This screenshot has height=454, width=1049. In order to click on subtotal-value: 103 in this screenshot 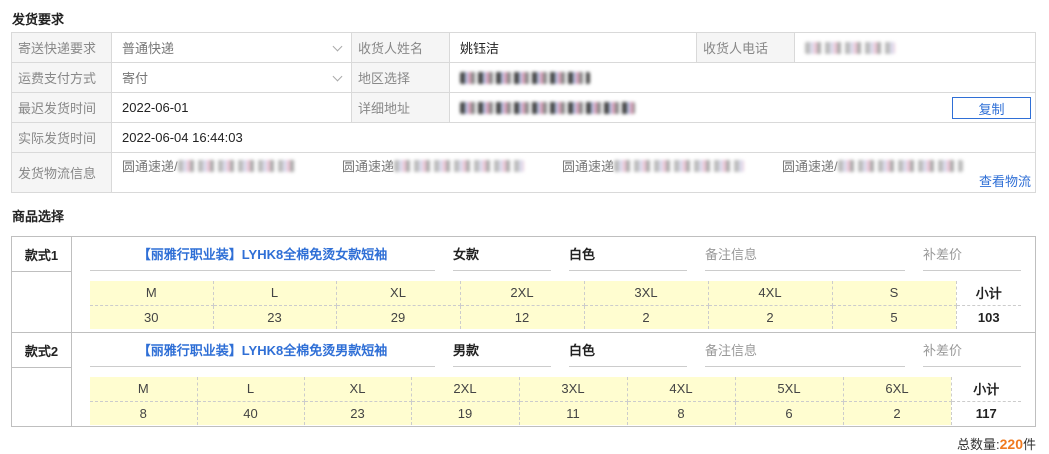, I will do `click(988, 317)`.